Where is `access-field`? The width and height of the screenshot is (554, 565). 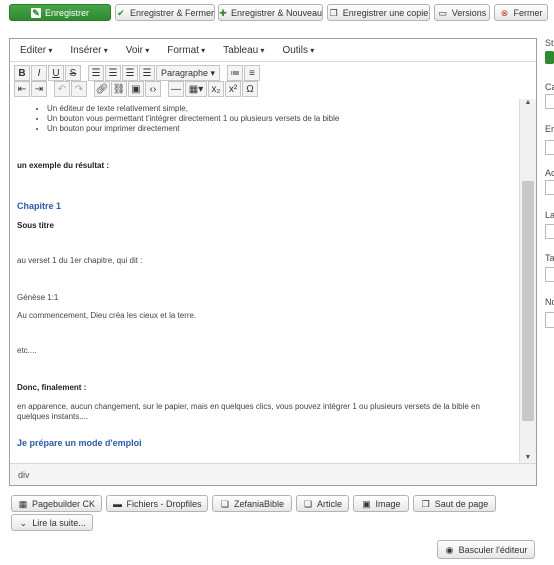 access-field is located at coordinates (549, 187).